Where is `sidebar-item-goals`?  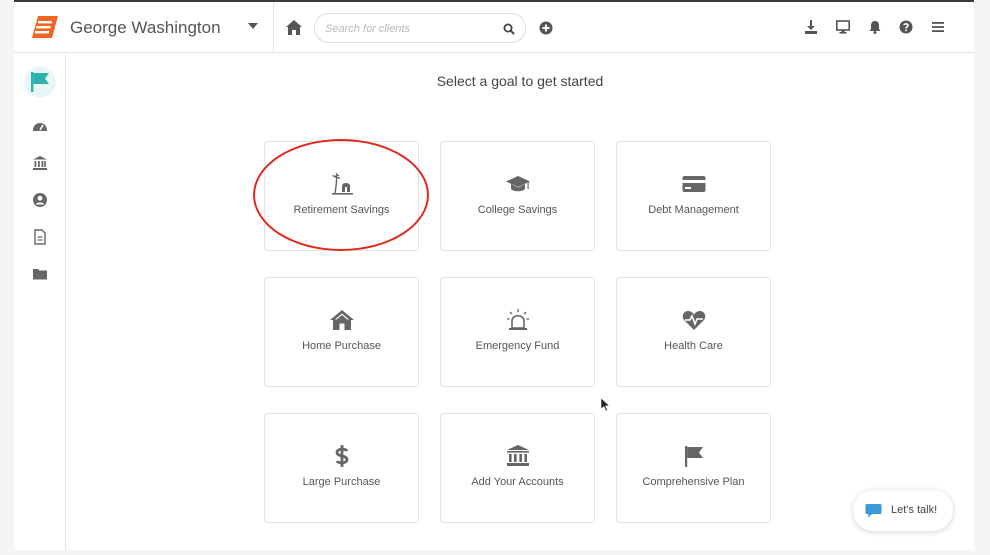 sidebar-item-goals is located at coordinates (40, 82).